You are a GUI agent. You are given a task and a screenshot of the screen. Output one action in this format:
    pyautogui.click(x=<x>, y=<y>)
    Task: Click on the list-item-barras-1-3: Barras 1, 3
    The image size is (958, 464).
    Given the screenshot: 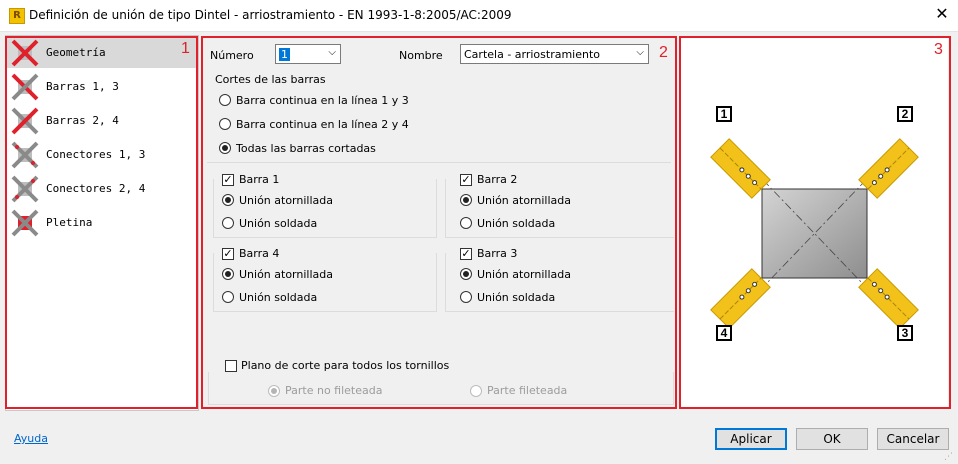 What is the action you would take?
    pyautogui.click(x=101, y=86)
    